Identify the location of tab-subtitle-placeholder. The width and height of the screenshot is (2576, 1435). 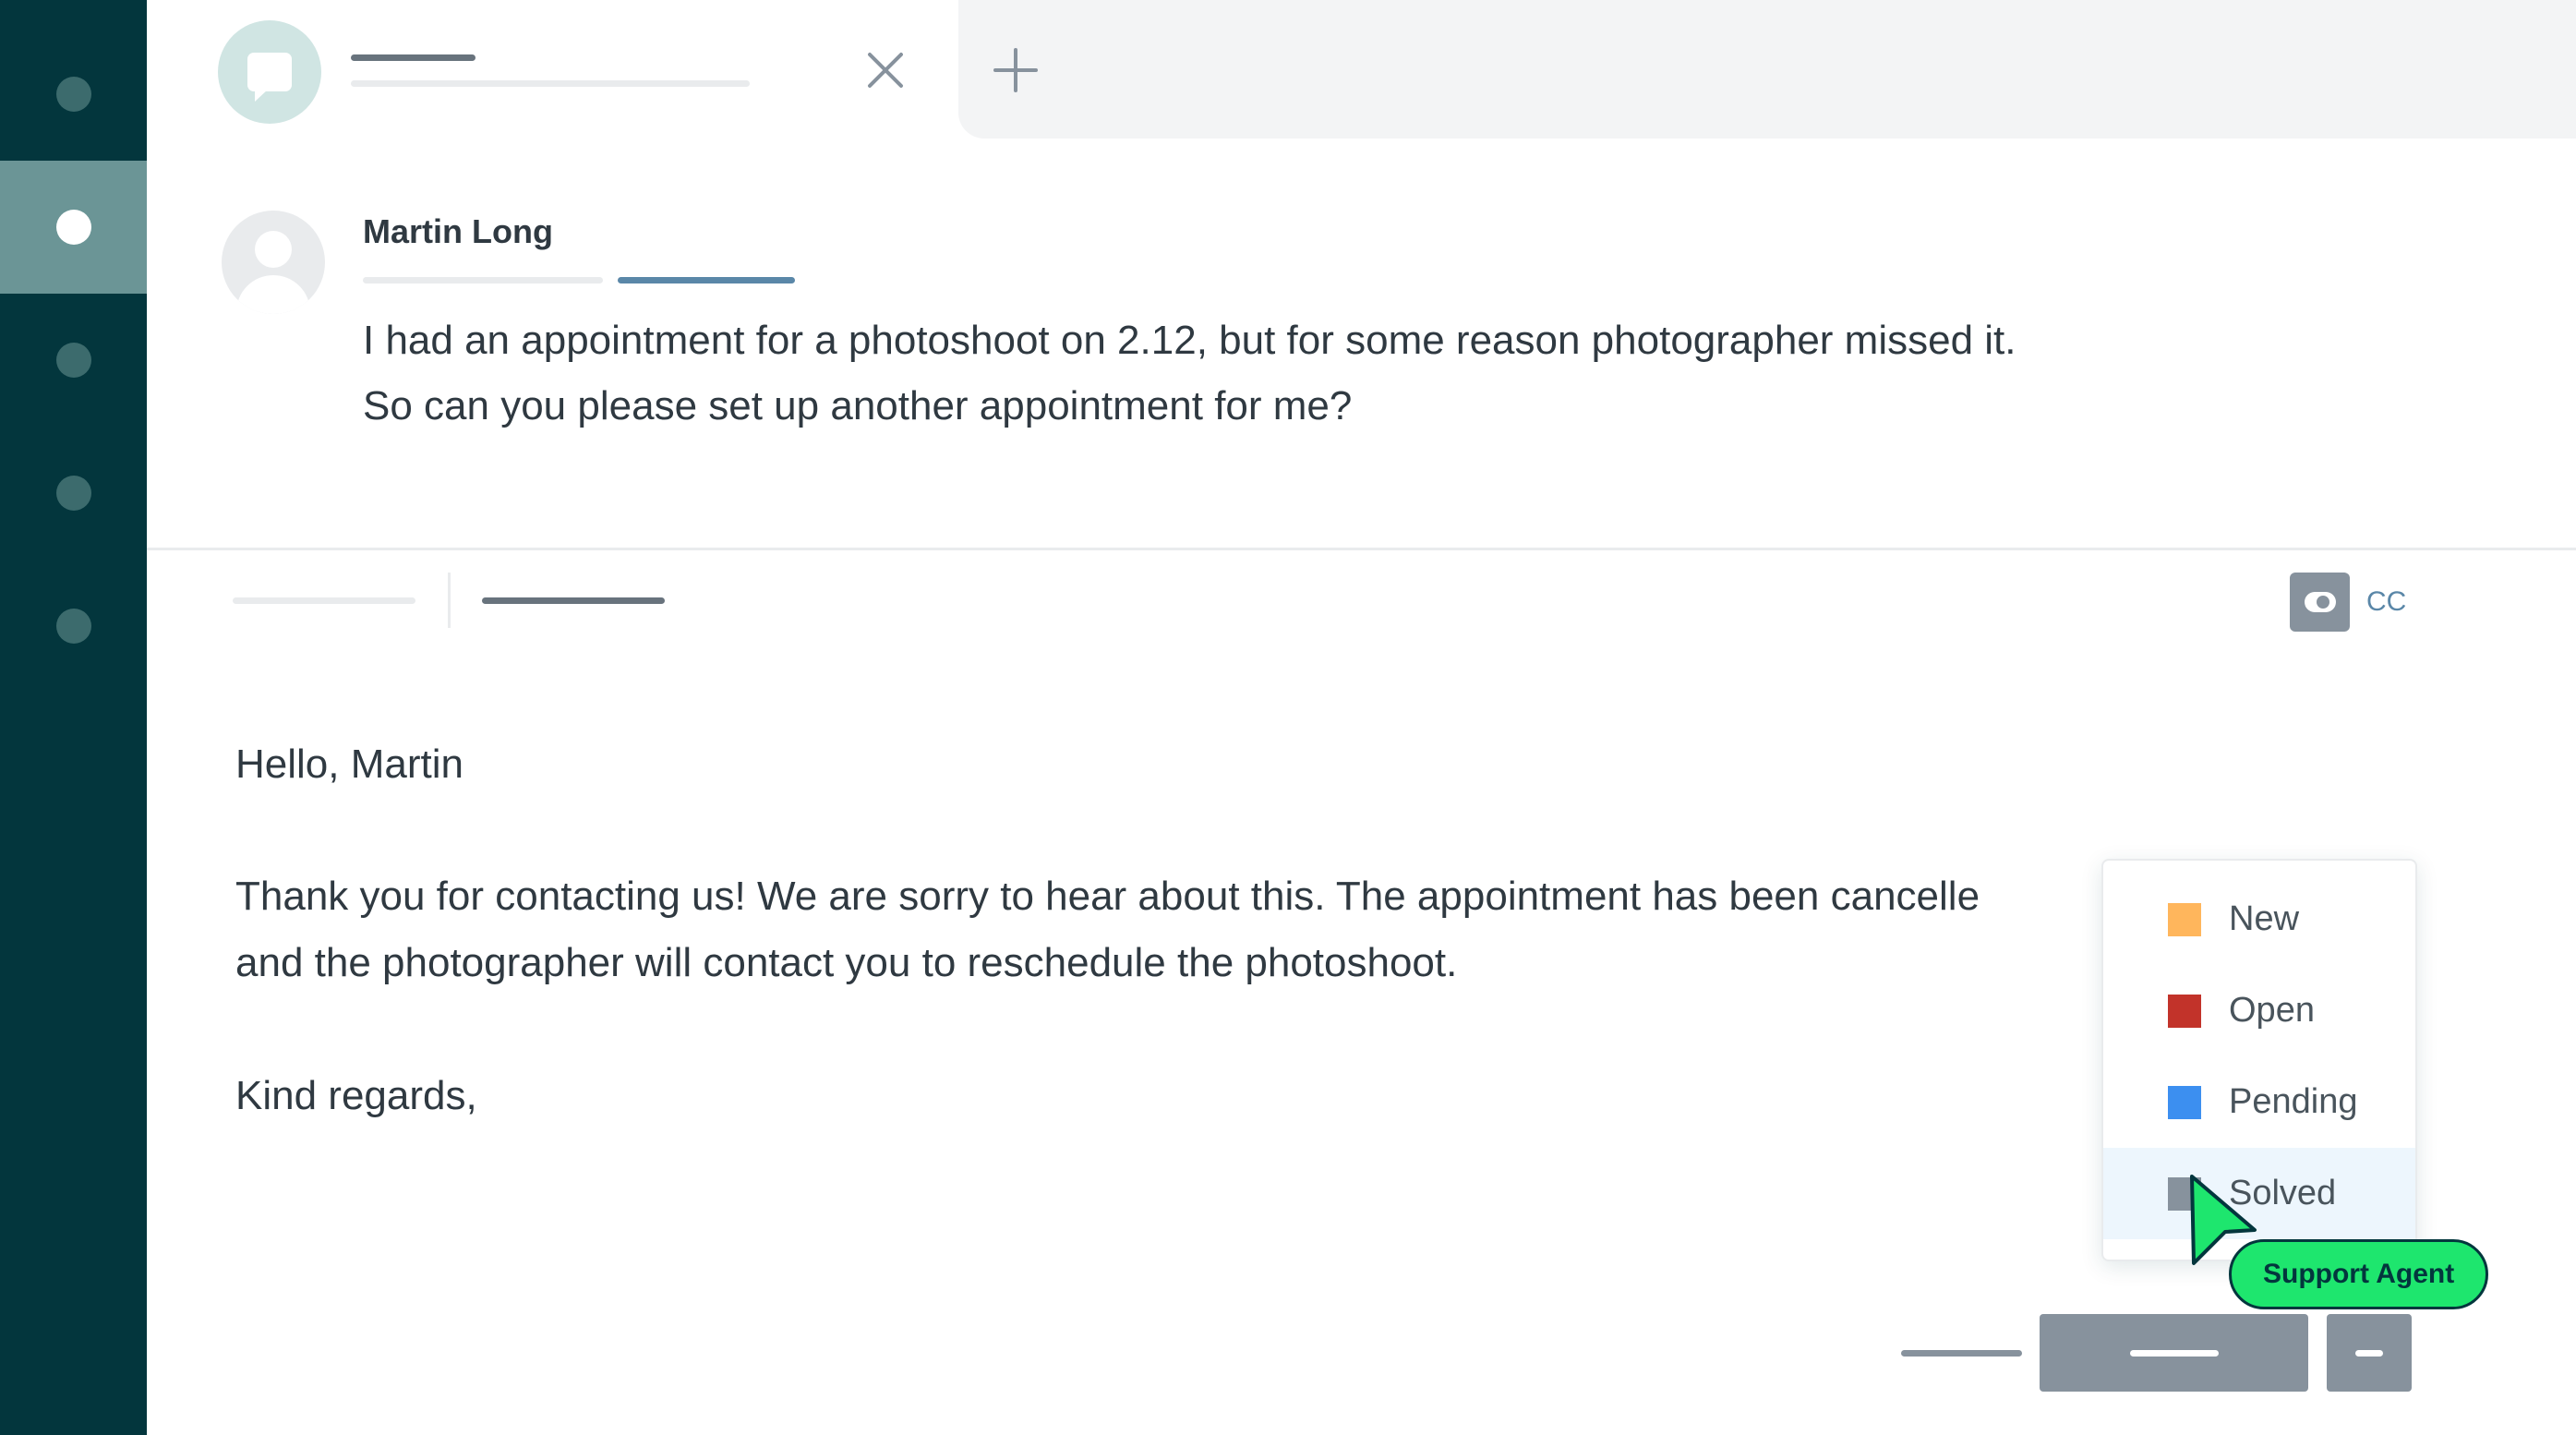
(550, 84).